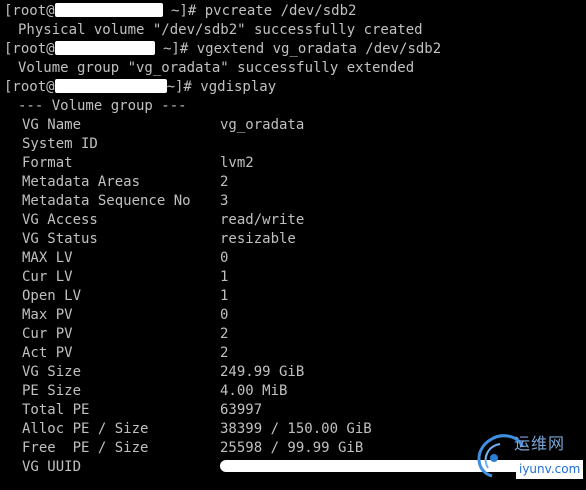  What do you see at coordinates (241, 410) in the screenshot?
I see `vg-property-value: 63997` at bounding box center [241, 410].